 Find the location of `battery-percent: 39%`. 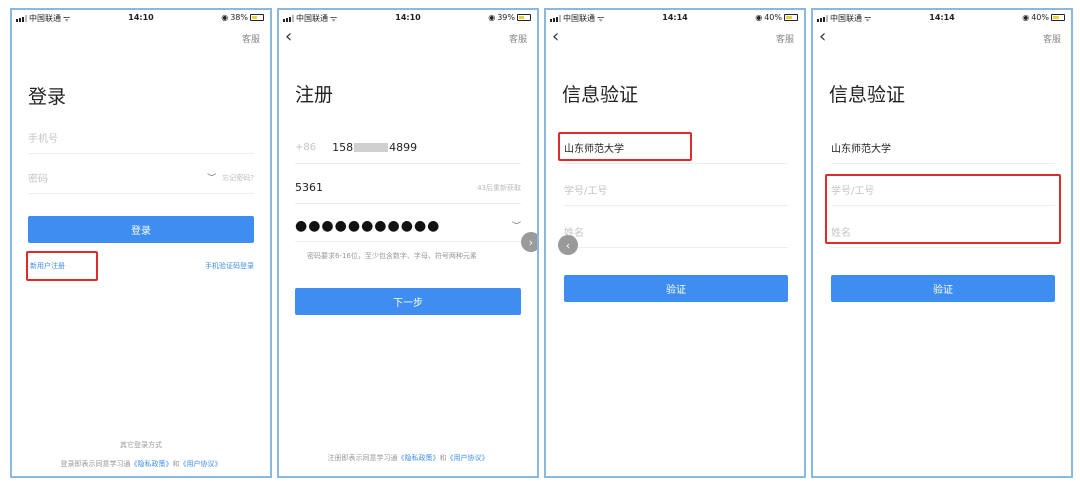

battery-percent: 39% is located at coordinates (506, 17).